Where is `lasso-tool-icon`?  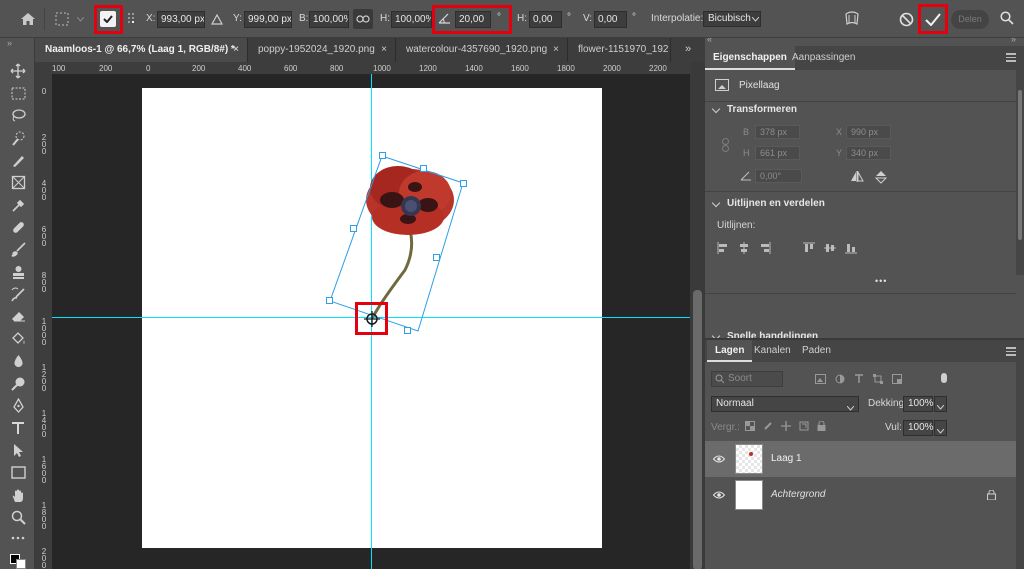
lasso-tool-icon is located at coordinates (18, 115).